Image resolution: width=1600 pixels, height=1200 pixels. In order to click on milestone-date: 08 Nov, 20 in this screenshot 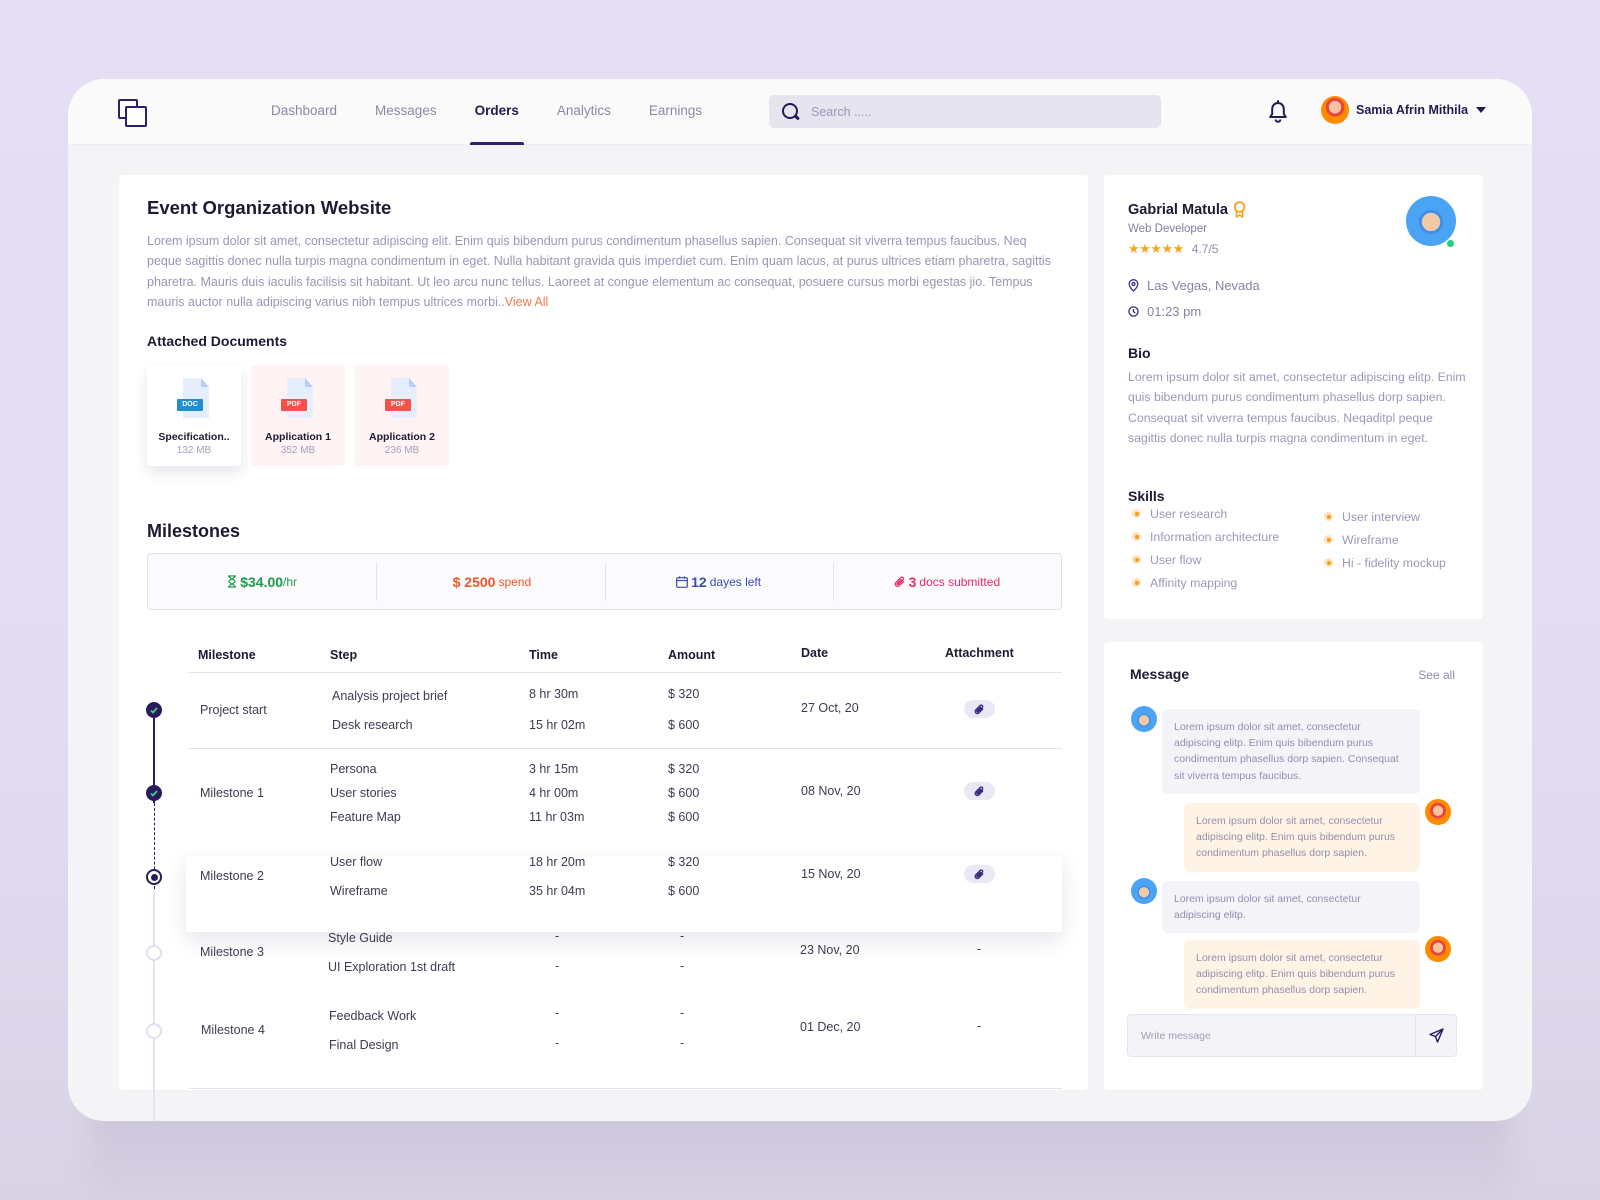, I will do `click(831, 791)`.